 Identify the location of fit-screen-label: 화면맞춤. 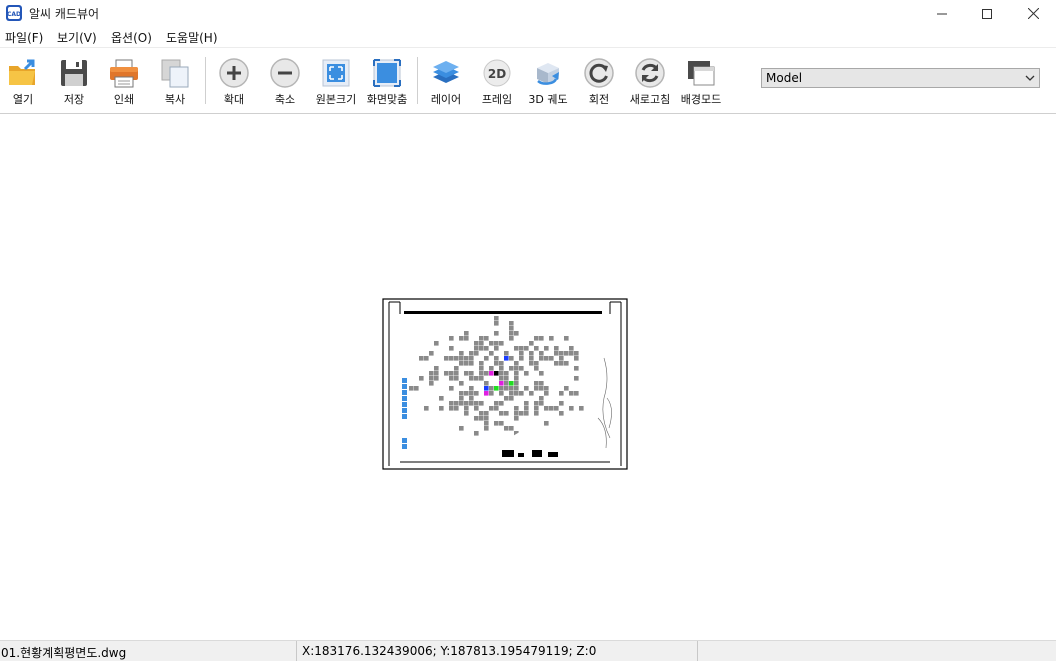
(387, 99).